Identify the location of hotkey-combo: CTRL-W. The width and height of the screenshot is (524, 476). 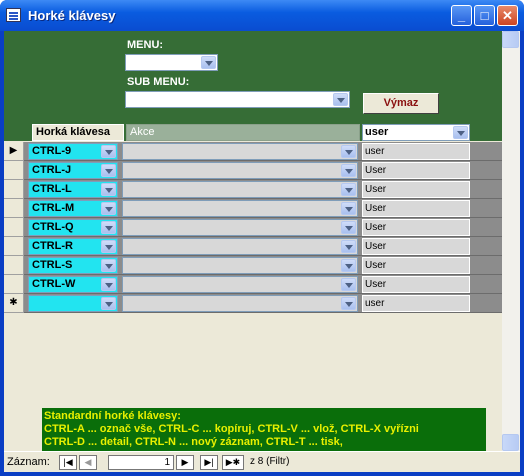
(73, 284).